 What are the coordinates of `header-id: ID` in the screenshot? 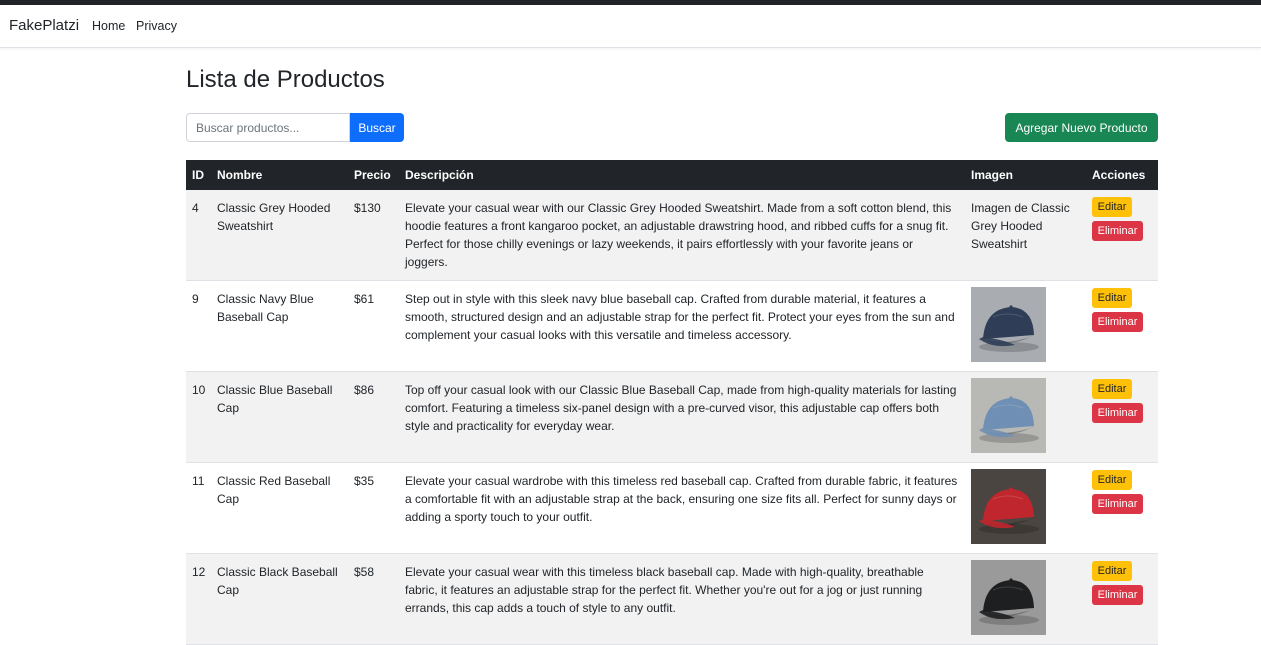 It's located at (198, 175).